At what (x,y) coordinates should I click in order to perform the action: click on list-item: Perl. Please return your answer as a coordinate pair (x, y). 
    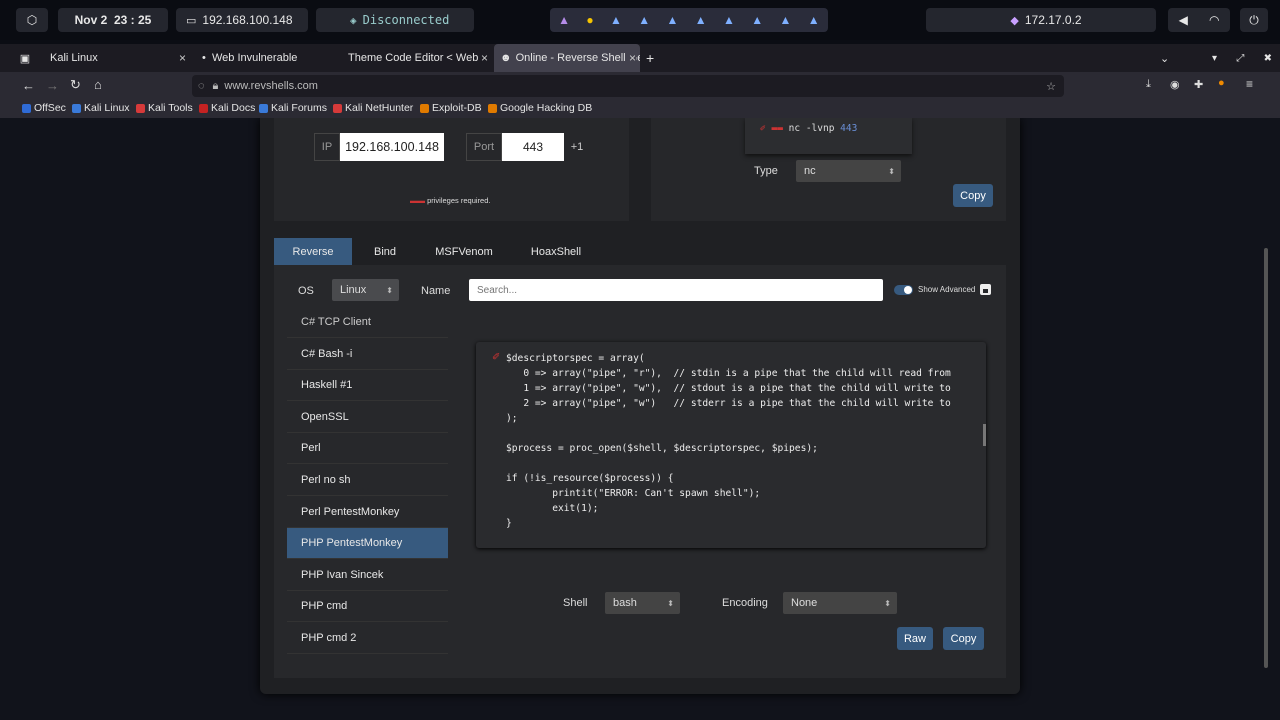
    Looking at the image, I should click on (367, 448).